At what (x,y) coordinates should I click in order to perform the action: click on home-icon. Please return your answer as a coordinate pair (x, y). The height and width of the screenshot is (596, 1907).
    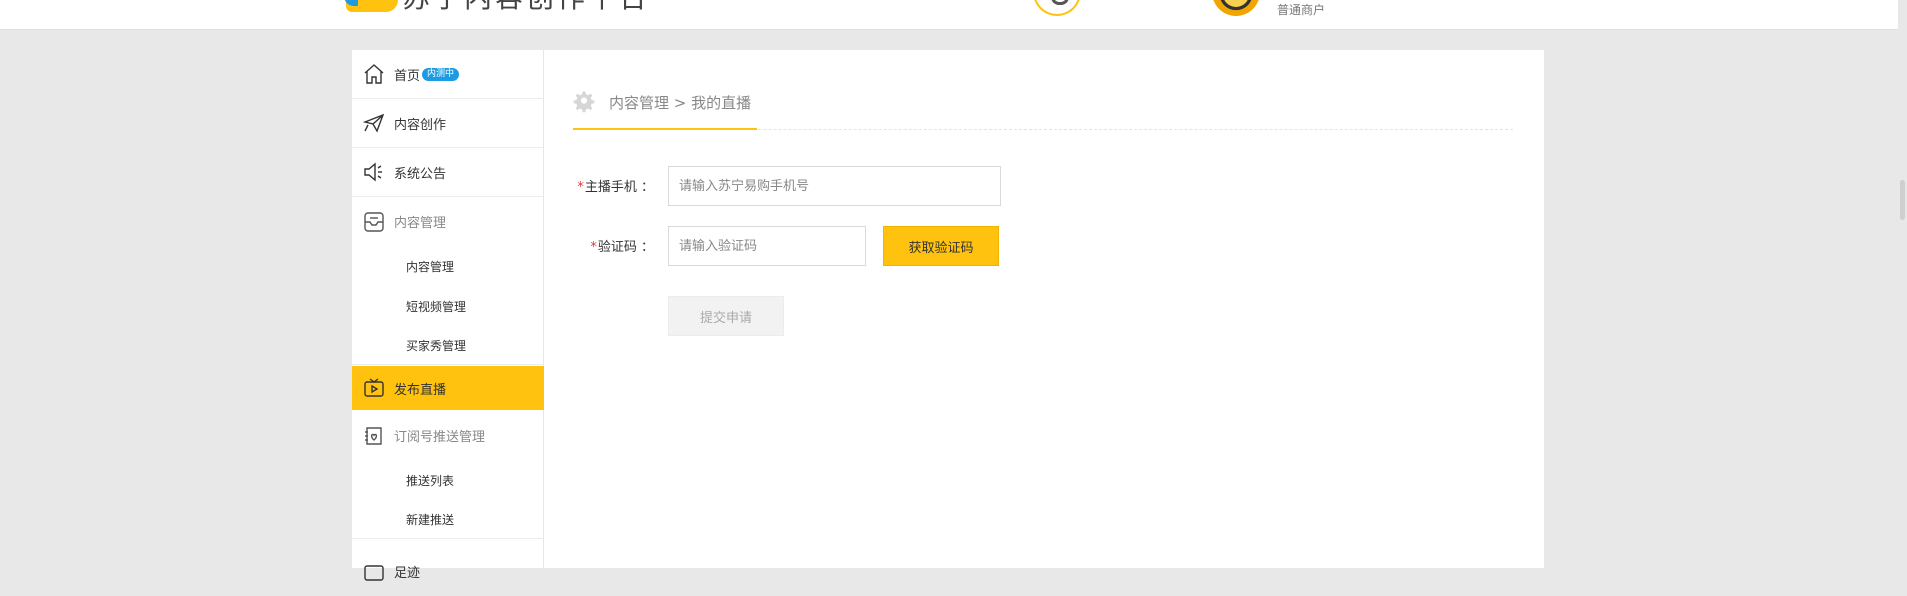
    Looking at the image, I should click on (374, 74).